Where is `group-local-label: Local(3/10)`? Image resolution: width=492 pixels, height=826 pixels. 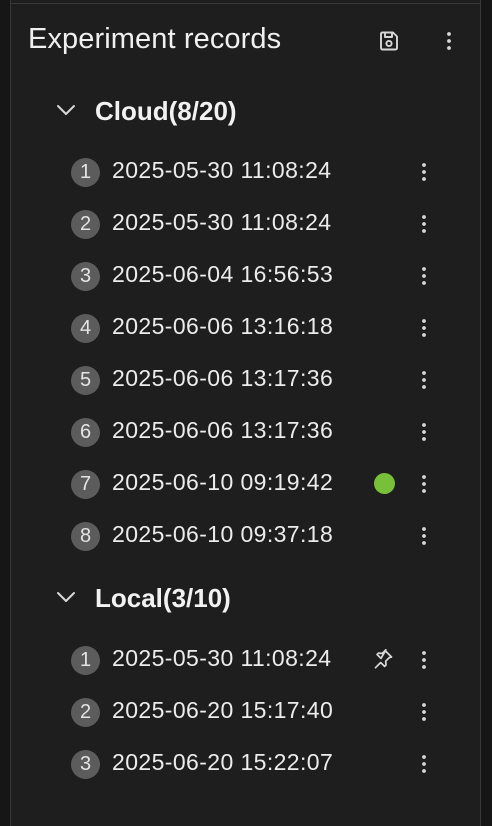
group-local-label: Local(3/10) is located at coordinates (163, 598).